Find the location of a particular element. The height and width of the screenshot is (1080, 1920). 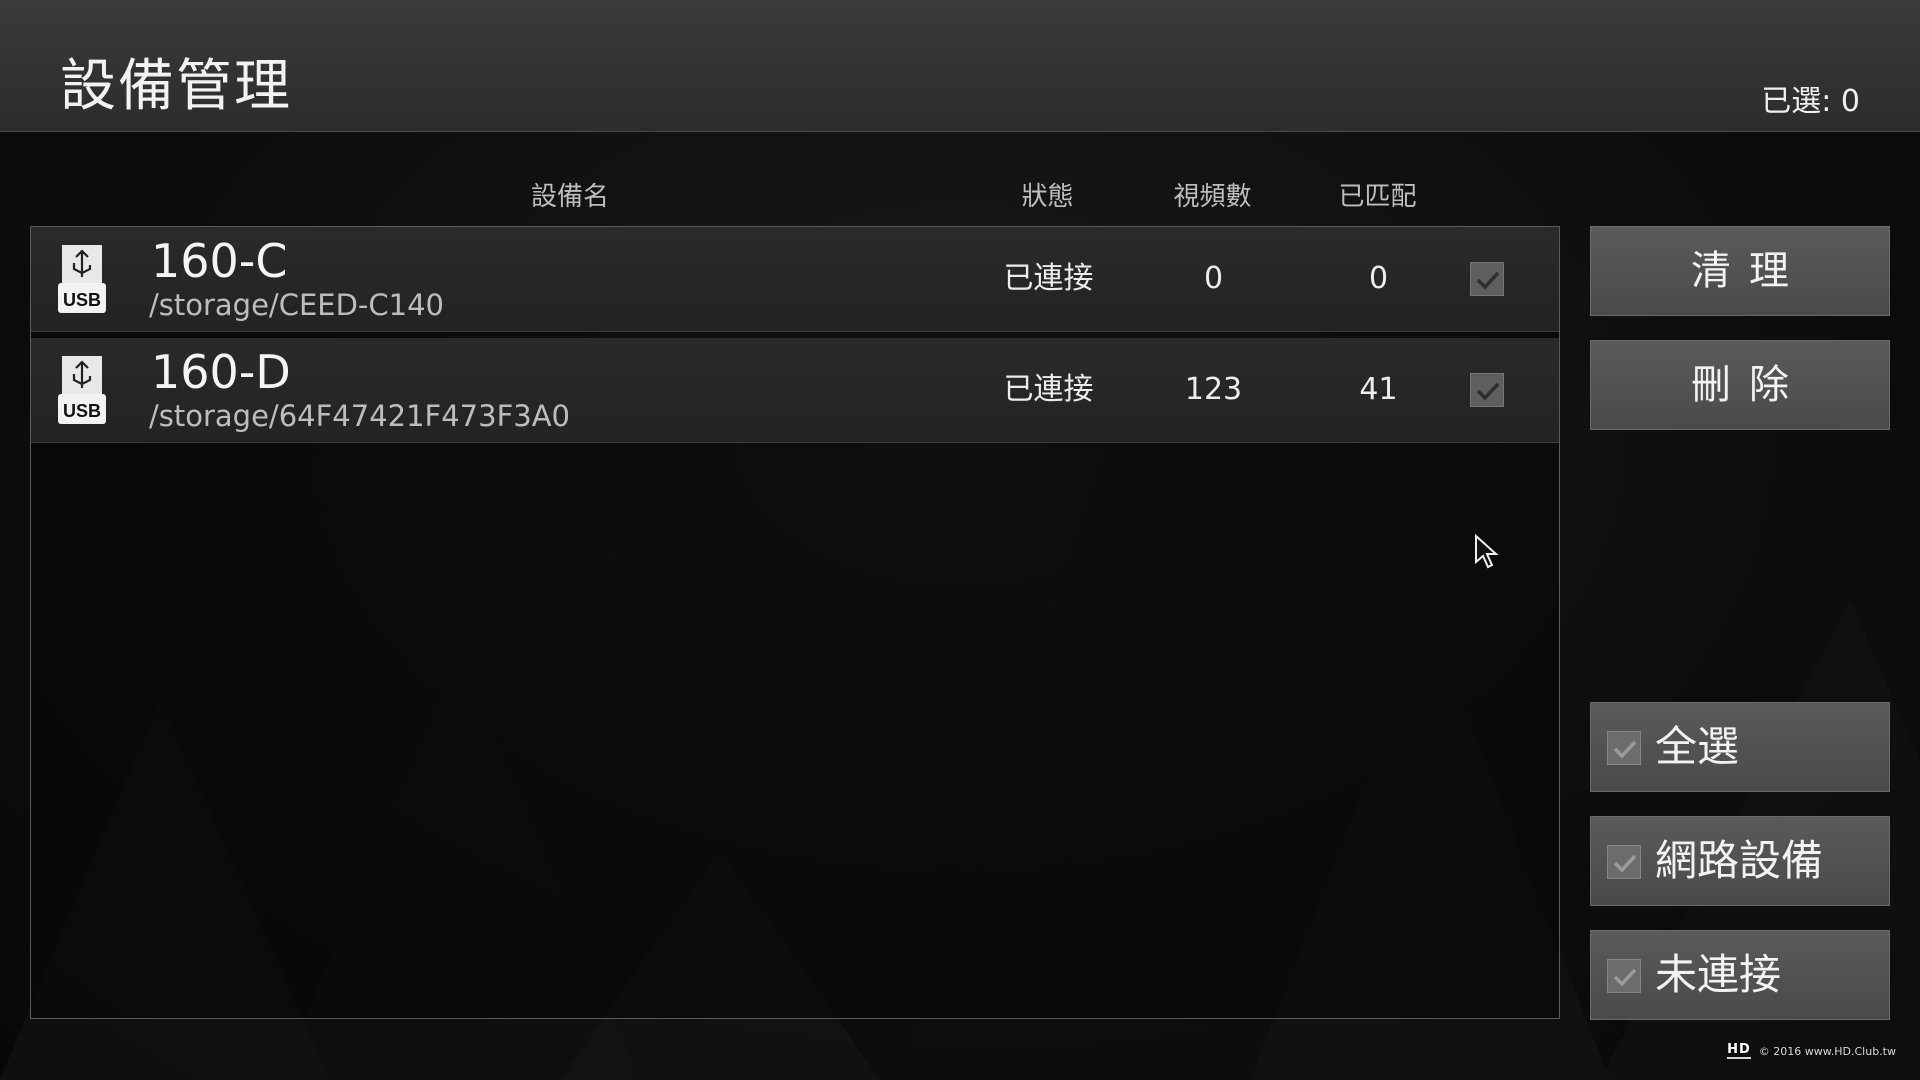

not-connected-checkbox is located at coordinates (1624, 976).